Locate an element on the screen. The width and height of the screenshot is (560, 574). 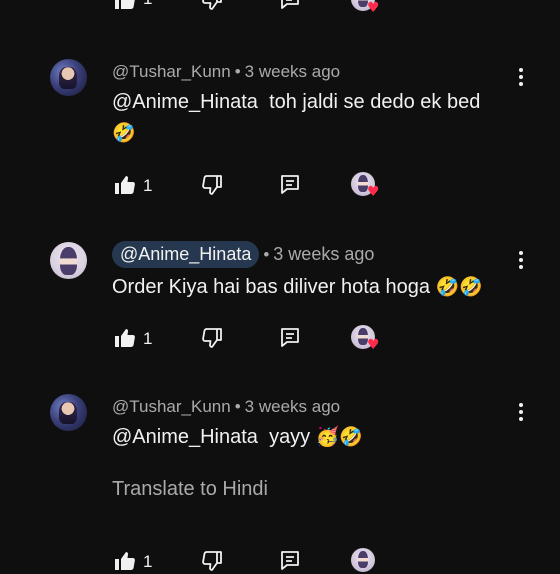
comment-text: @Anime_Hinata toh jaldi se dedo ek bed 🤣 is located at coordinates (317, 118).